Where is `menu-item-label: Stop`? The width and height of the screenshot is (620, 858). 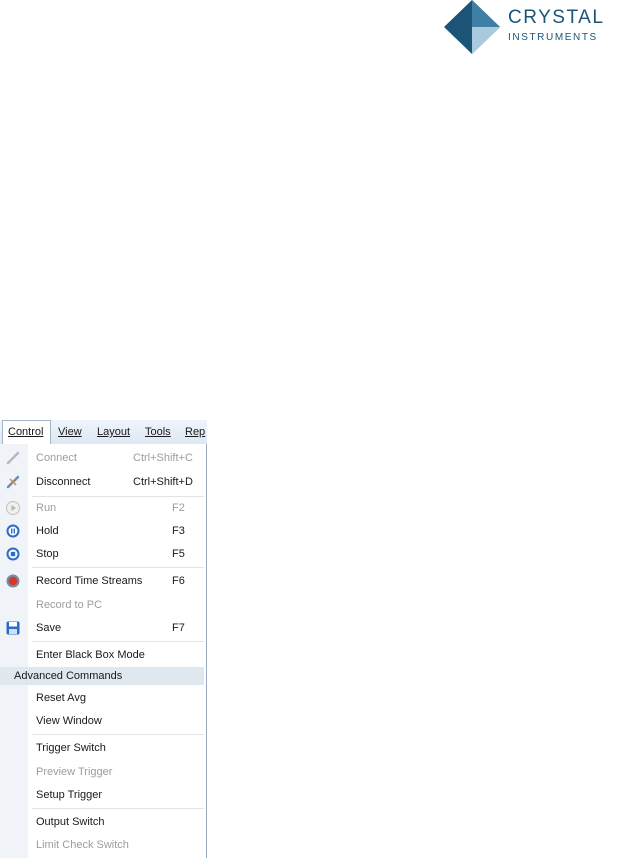
menu-item-label: Stop is located at coordinates (47, 554).